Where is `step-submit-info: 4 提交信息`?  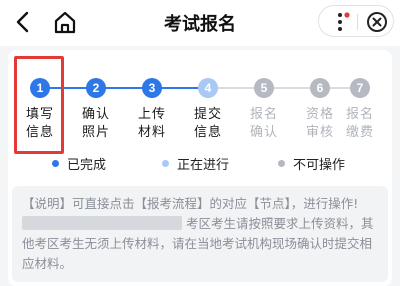
step-submit-info: 4 提交信息 is located at coordinates (208, 110).